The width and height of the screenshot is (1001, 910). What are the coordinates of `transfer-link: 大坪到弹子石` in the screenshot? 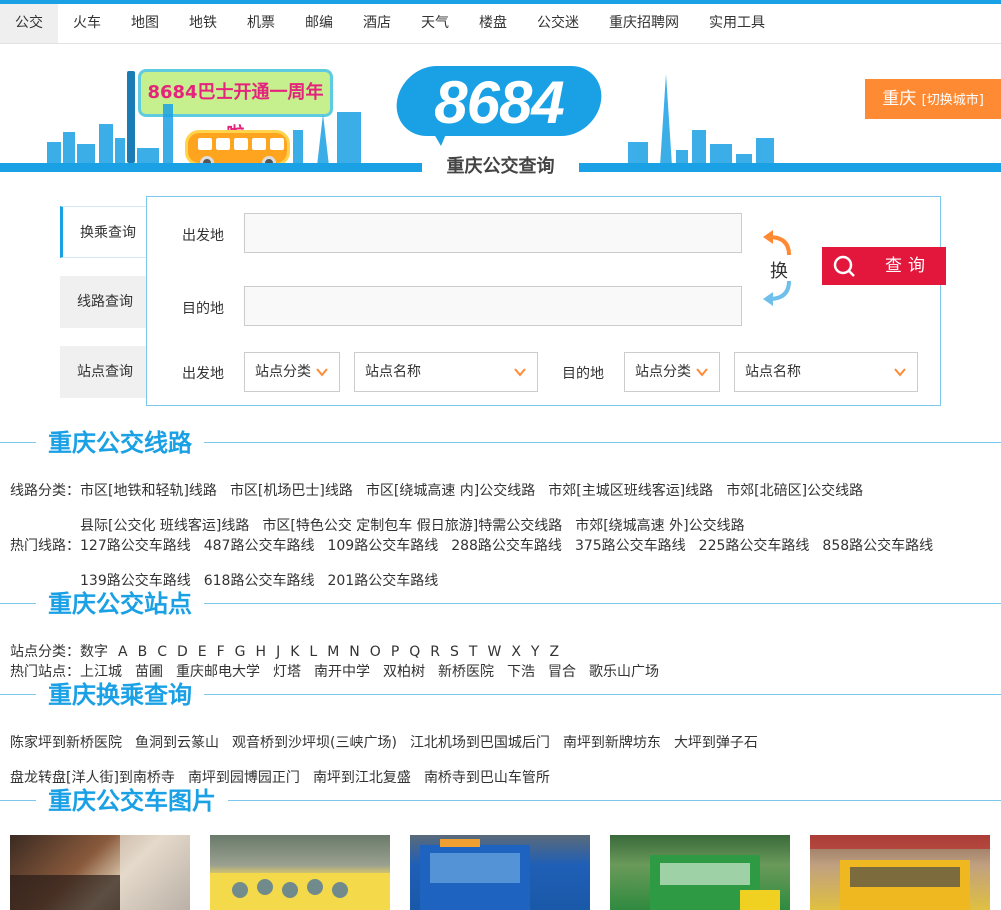 It's located at (716, 743).